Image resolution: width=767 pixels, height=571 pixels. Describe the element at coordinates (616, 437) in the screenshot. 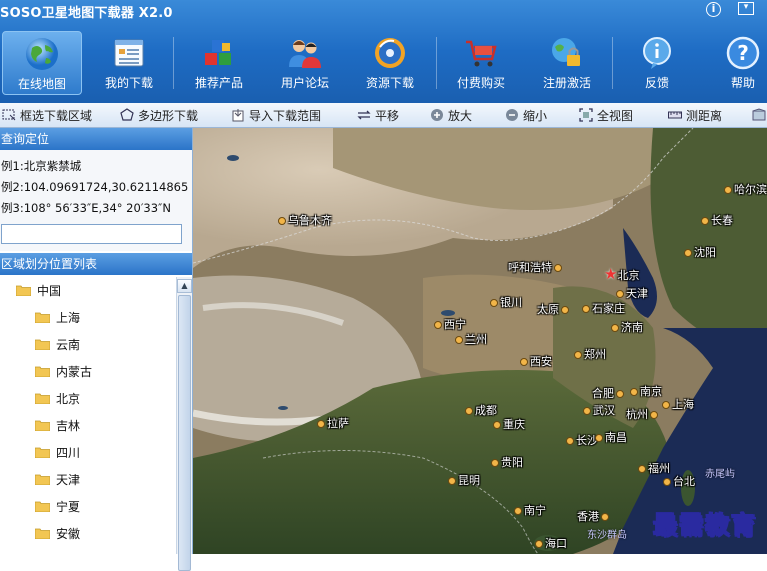

I see `city-name: 南昌` at that location.